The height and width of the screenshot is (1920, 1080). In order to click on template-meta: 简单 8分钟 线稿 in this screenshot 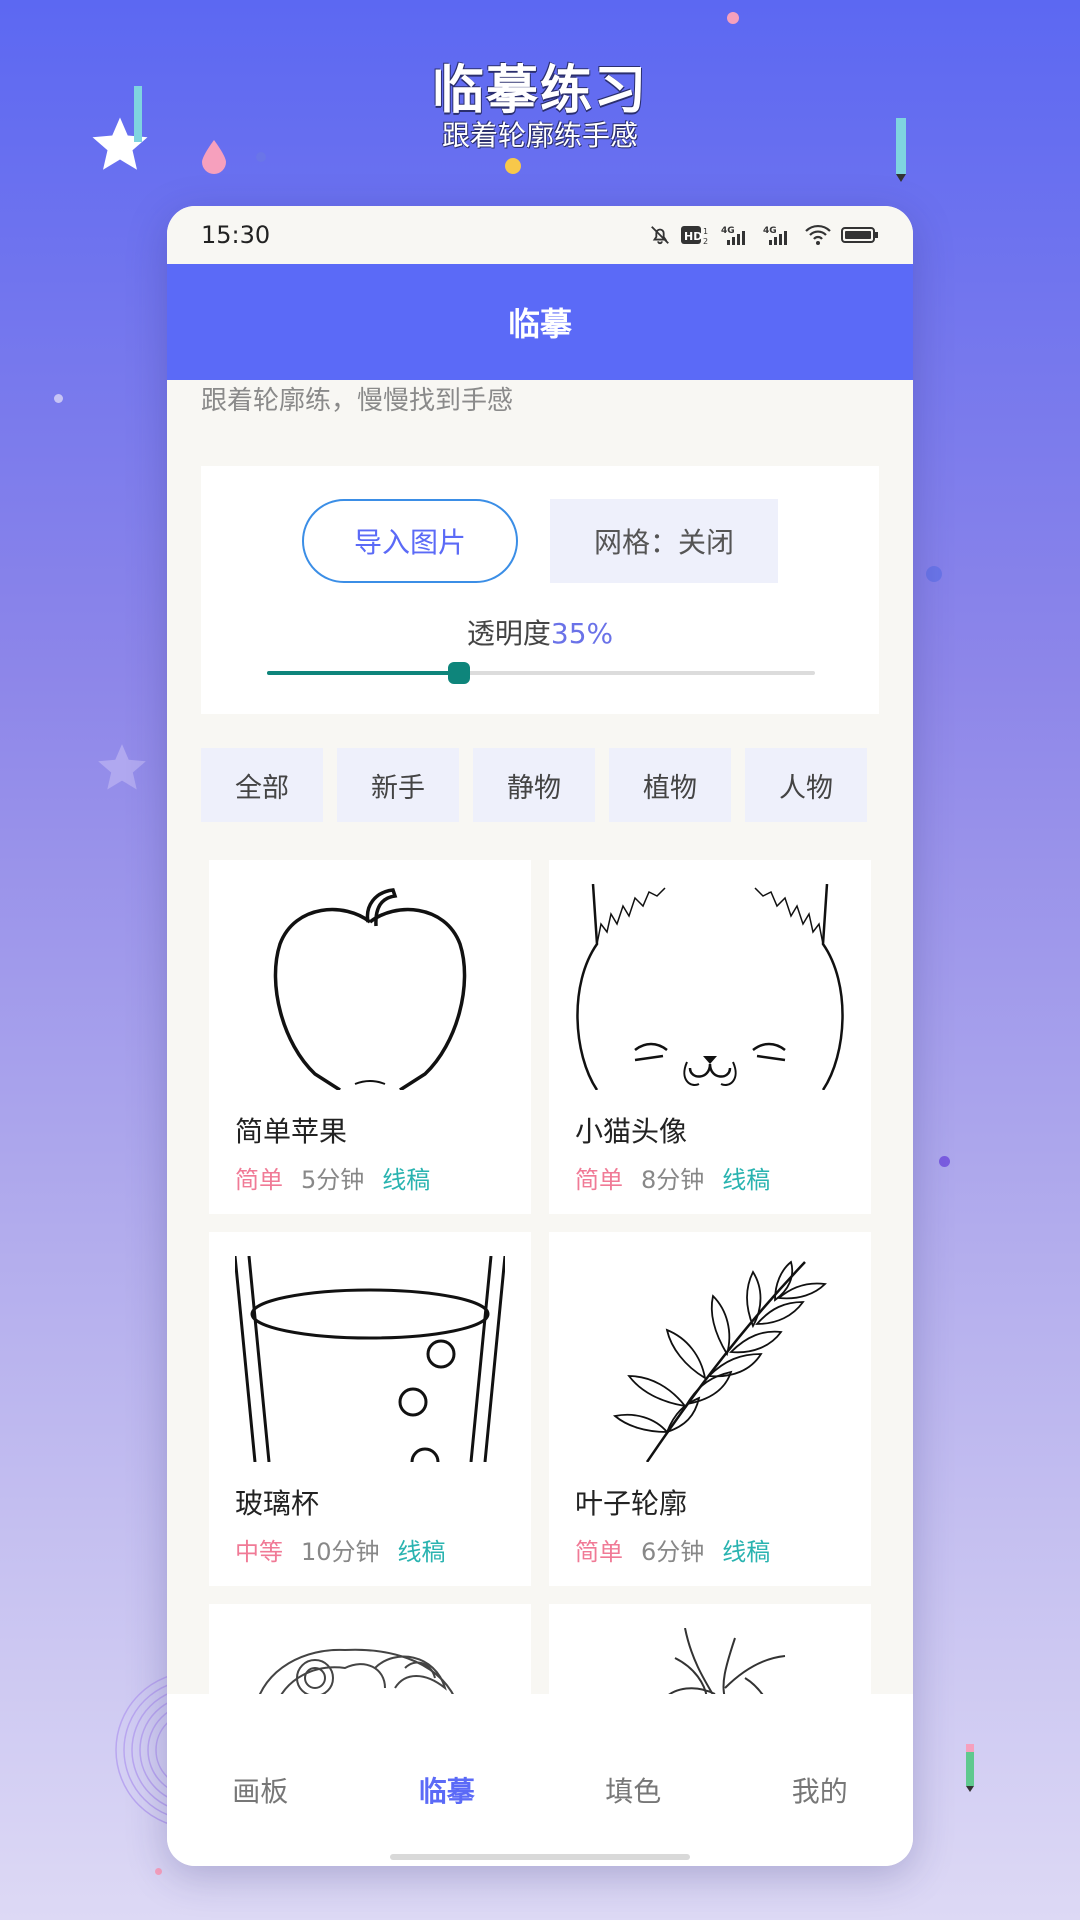, I will do `click(672, 1177)`.